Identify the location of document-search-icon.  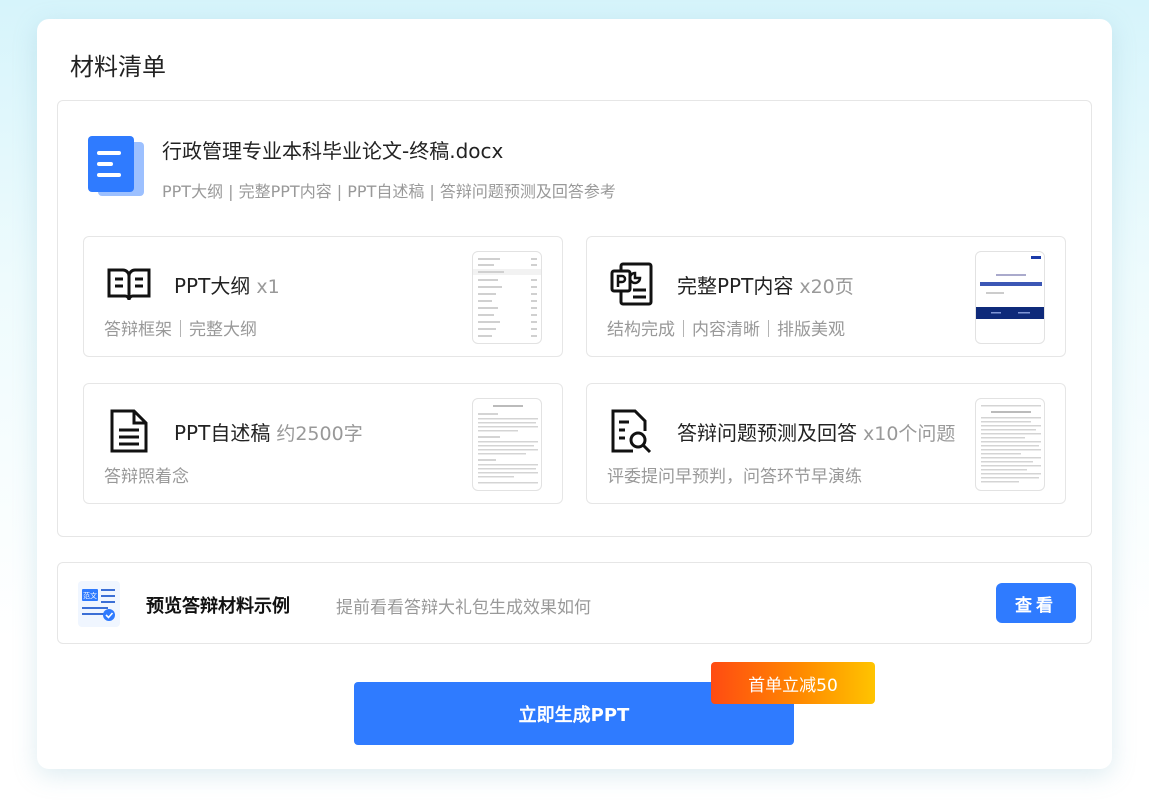
(631, 431).